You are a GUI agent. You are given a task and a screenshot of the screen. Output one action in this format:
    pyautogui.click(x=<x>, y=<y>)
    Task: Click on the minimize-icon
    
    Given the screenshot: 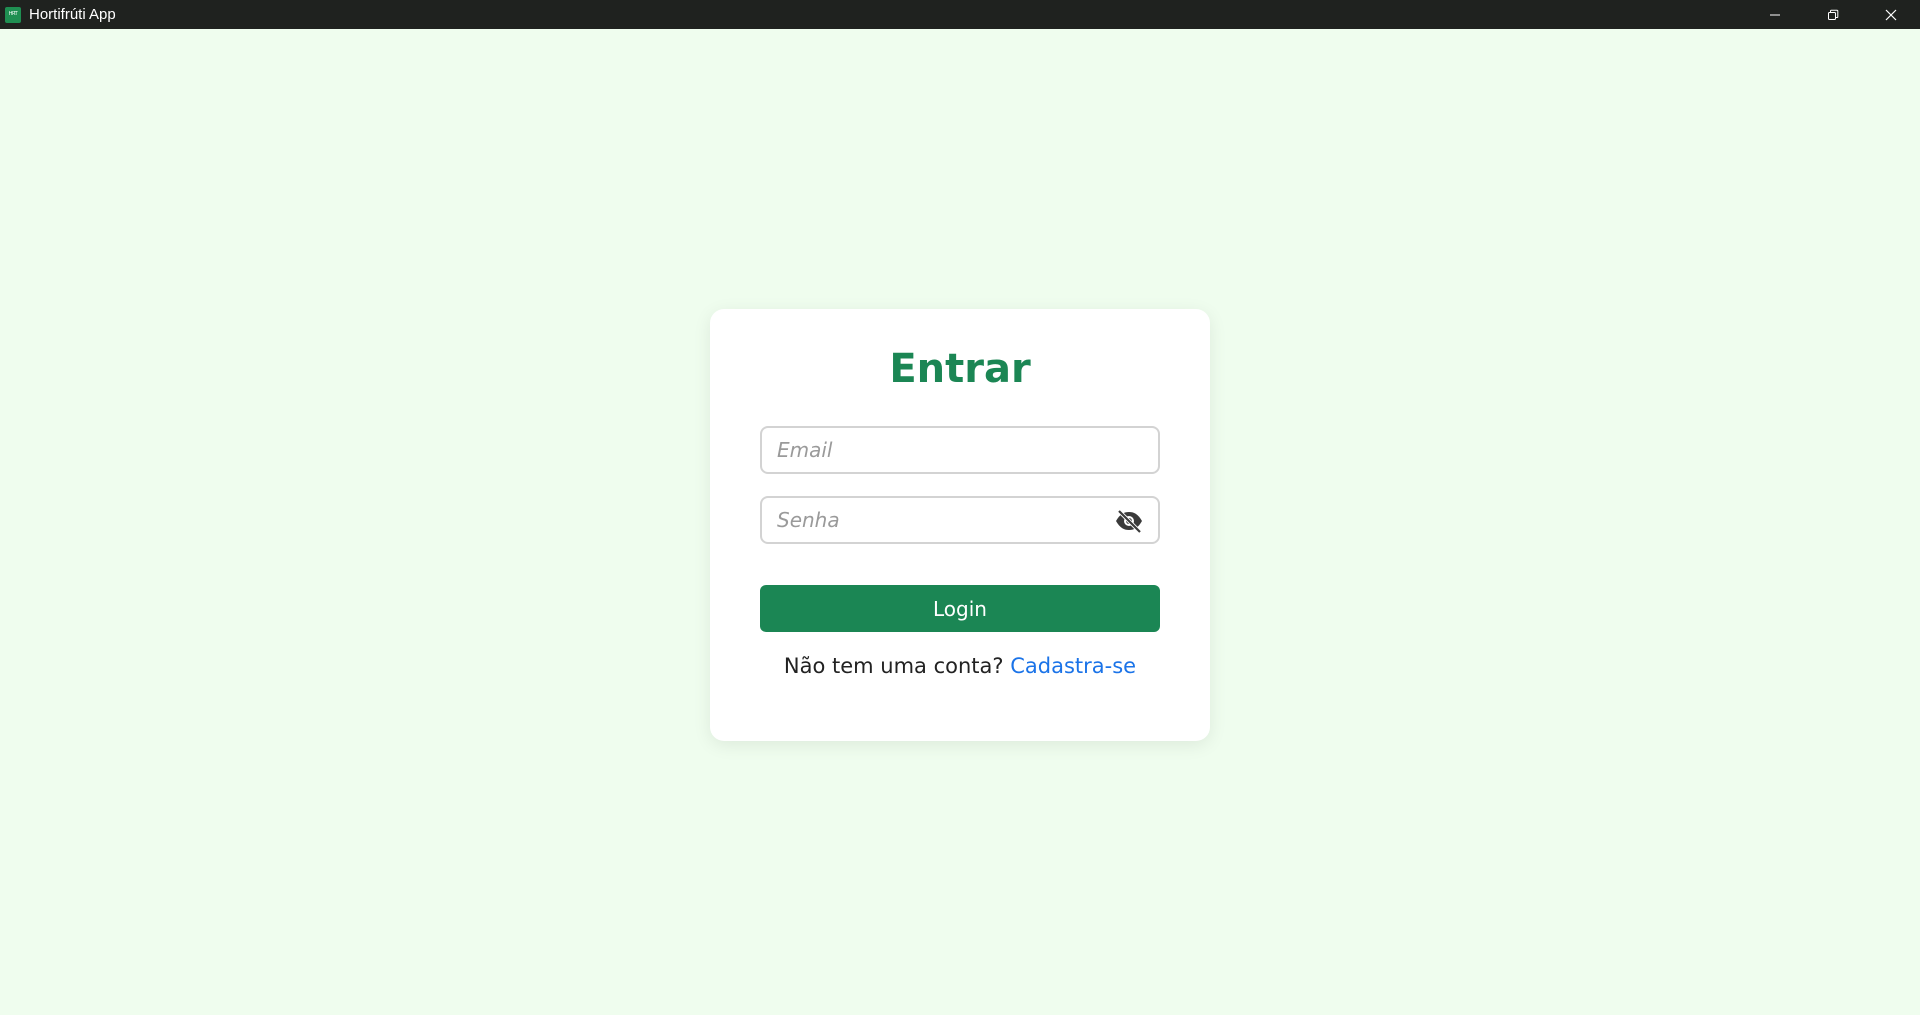 What is the action you would take?
    pyautogui.click(x=1775, y=14)
    